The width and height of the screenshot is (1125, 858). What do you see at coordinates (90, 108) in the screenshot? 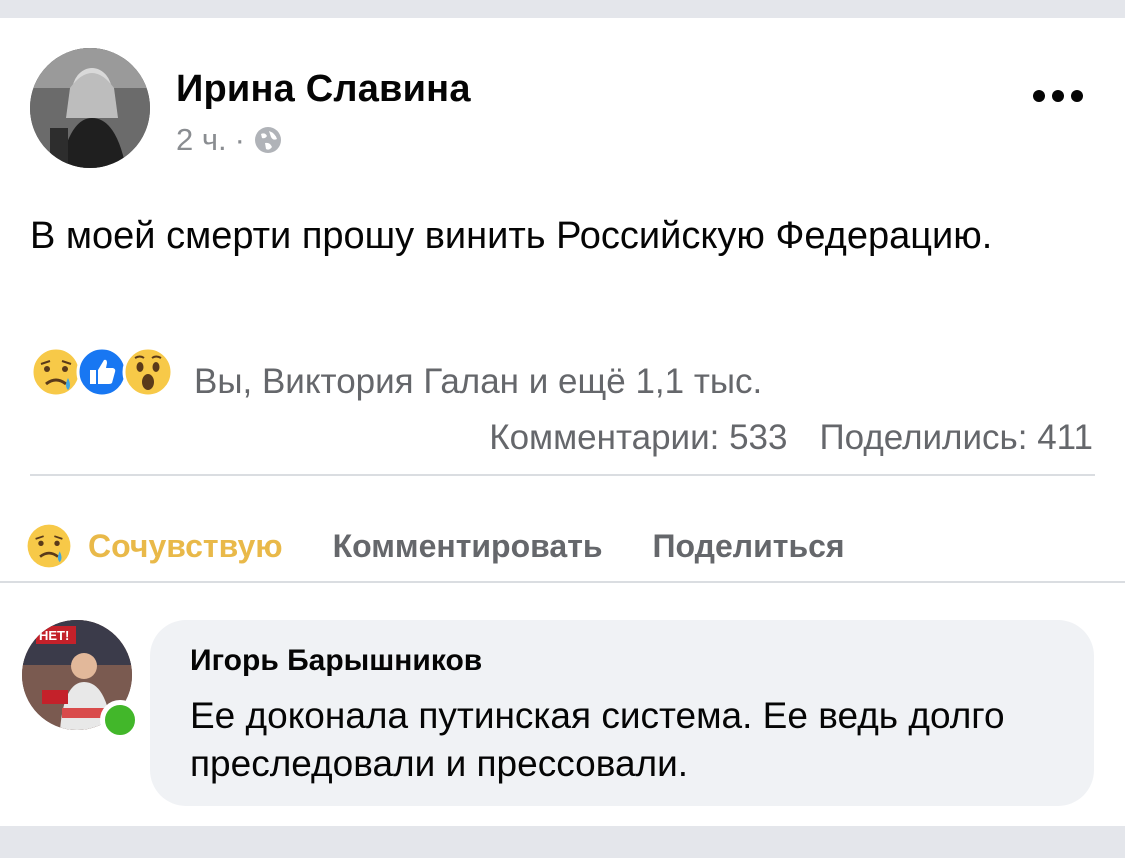
I see `author-avatar` at bounding box center [90, 108].